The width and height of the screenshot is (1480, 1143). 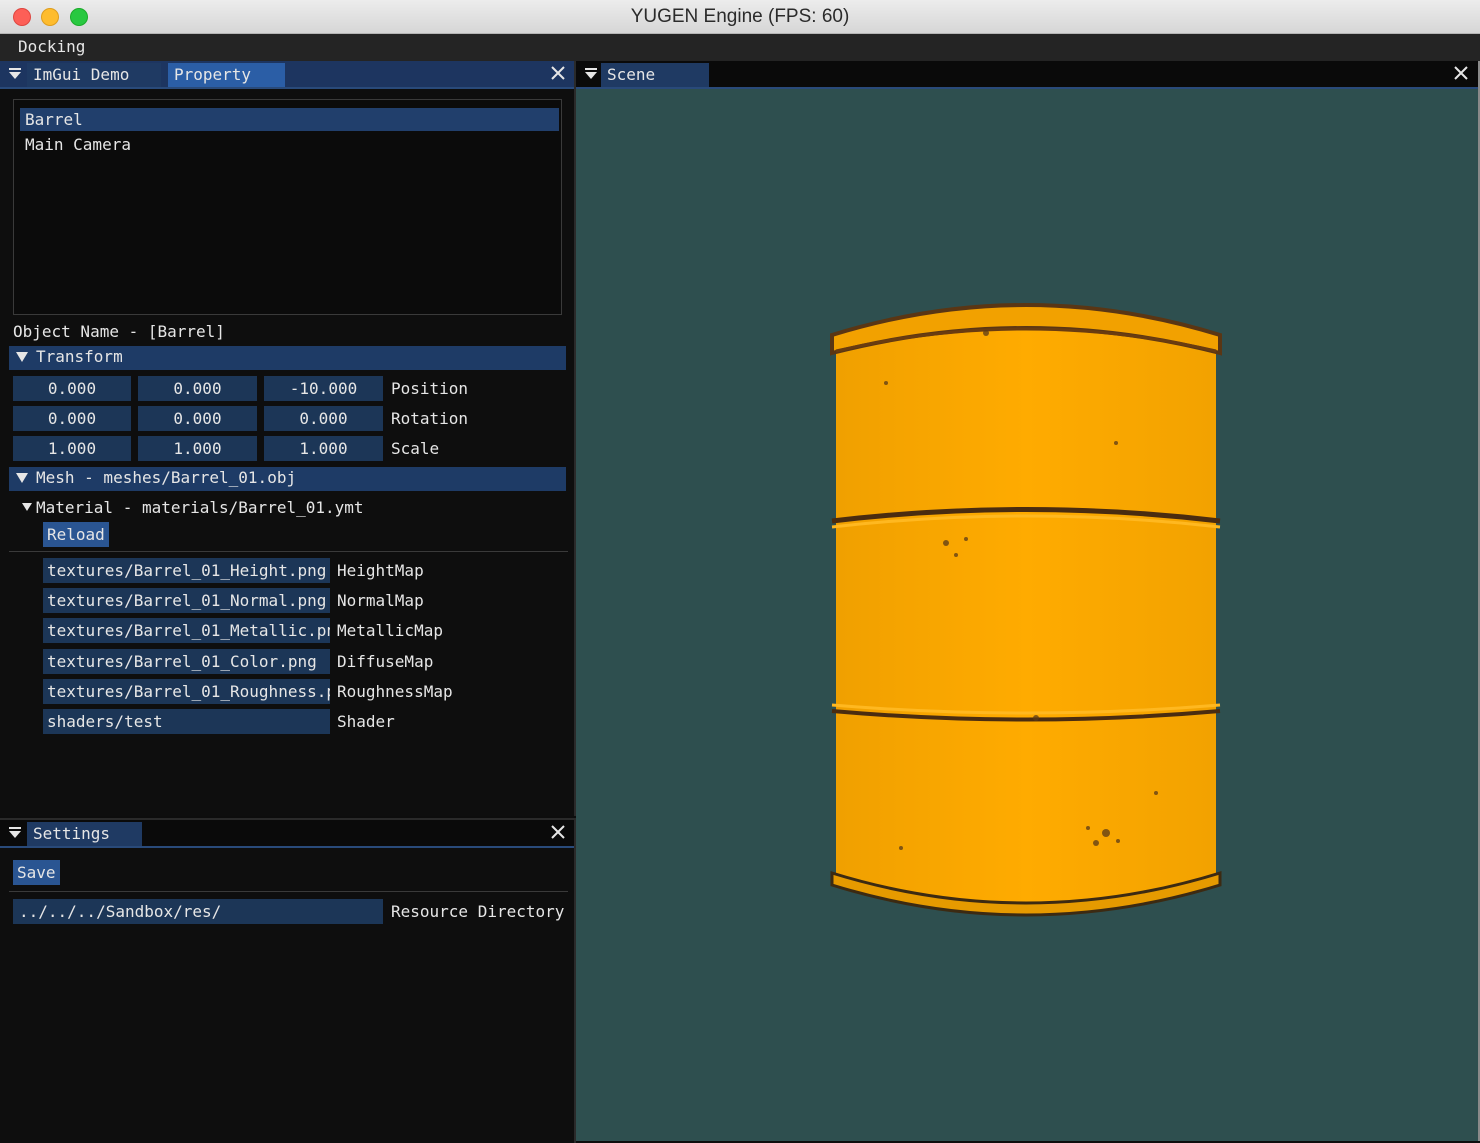 What do you see at coordinates (186, 691) in the screenshot?
I see `texture-roughness-field: textures/Barrel_01_Roughness.png` at bounding box center [186, 691].